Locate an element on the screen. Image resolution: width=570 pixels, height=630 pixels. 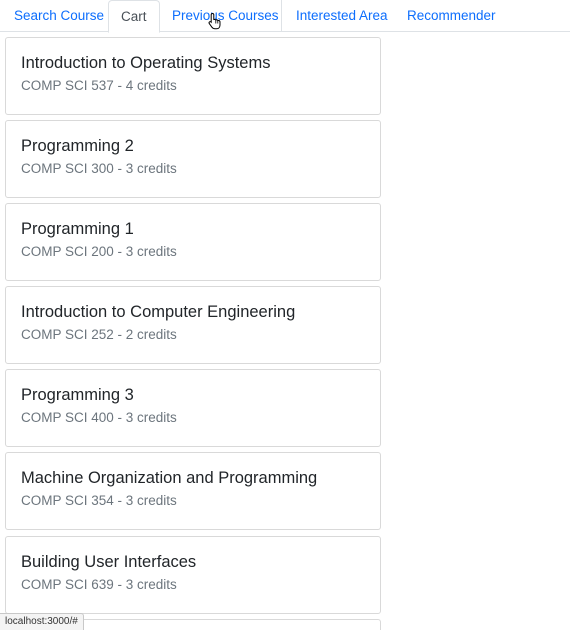
course-card: Programming 1 COMP SCI 200 - 3 credits is located at coordinates (193, 242).